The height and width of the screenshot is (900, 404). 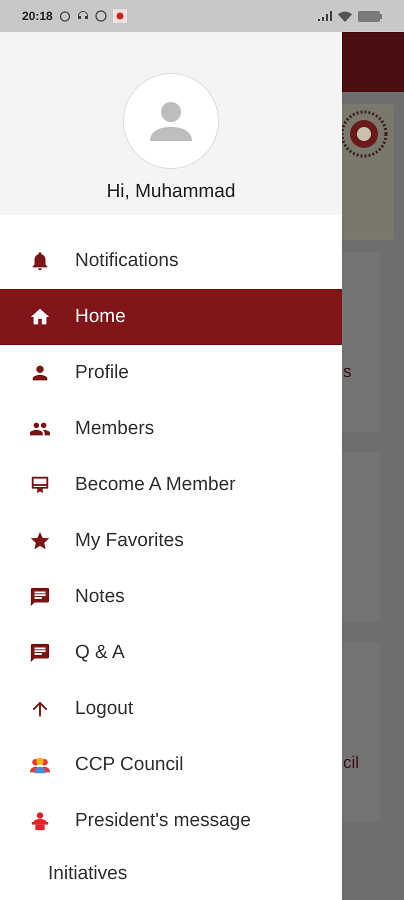 I want to click on speaker-icon, so click(x=40, y=821).